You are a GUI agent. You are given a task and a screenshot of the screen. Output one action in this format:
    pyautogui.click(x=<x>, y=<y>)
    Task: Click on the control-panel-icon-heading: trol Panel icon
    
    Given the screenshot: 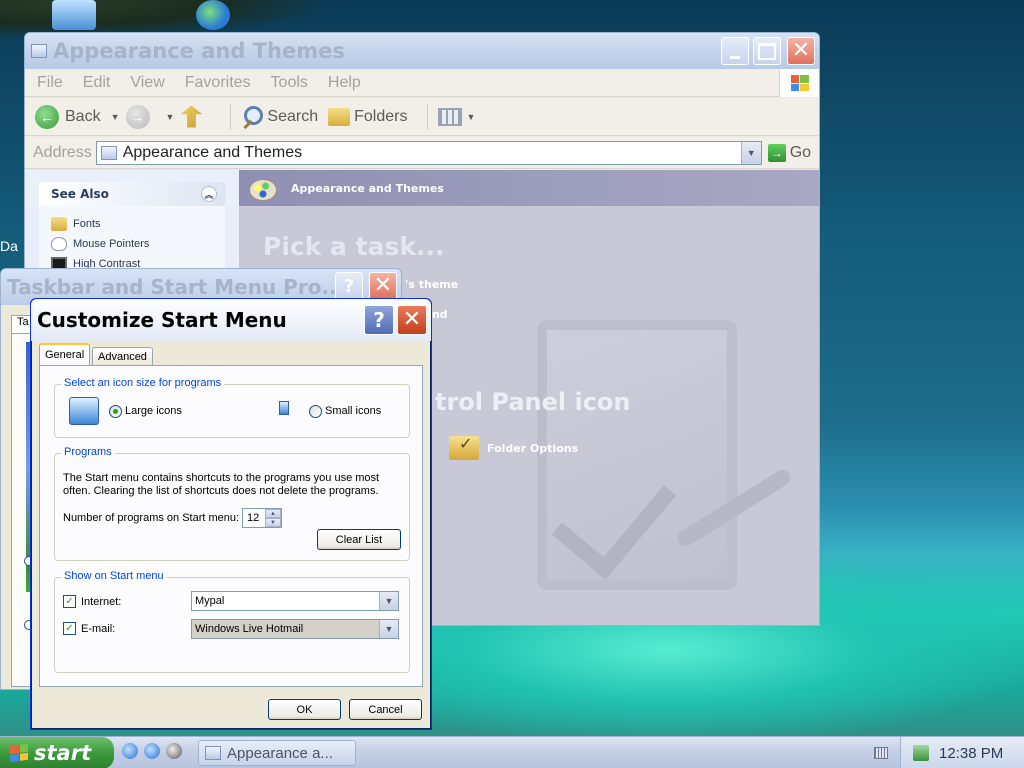 What is the action you would take?
    pyautogui.click(x=533, y=402)
    